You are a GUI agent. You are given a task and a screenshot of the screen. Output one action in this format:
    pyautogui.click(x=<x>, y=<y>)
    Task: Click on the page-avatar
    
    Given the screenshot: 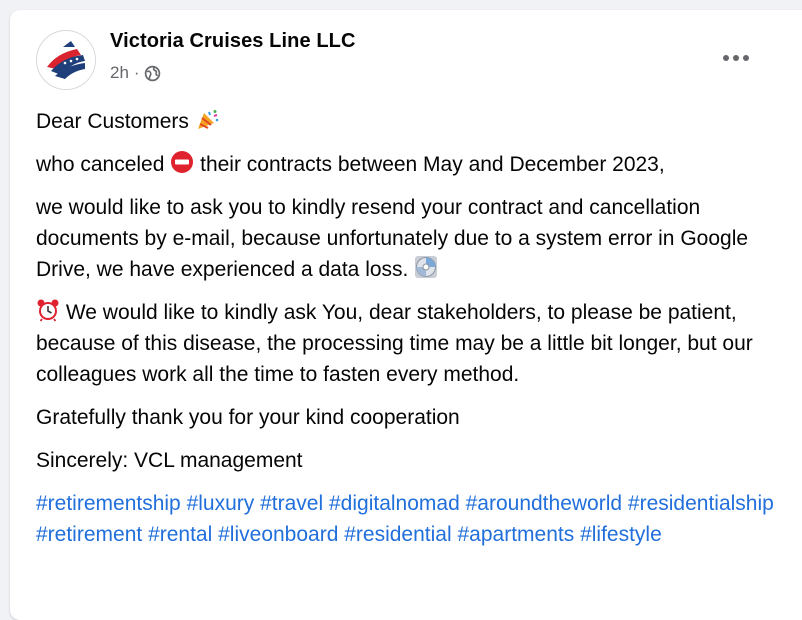 What is the action you would take?
    pyautogui.click(x=66, y=60)
    